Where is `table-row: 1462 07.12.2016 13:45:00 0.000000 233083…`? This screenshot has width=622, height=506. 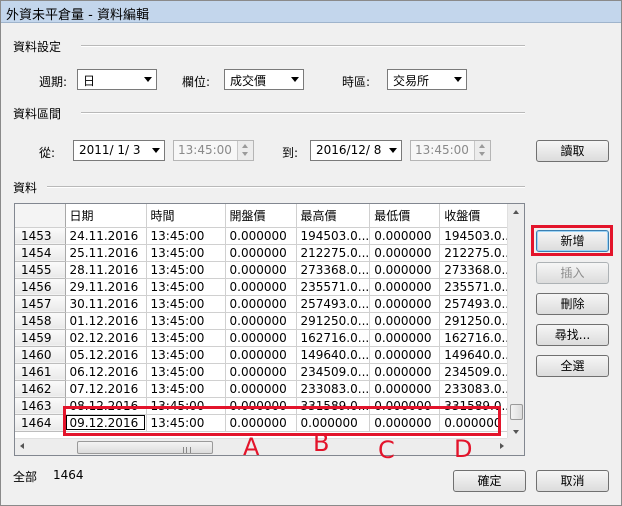
table-row: 1462 07.12.2016 13:45:00 0.000000 233083… is located at coordinates (264, 389).